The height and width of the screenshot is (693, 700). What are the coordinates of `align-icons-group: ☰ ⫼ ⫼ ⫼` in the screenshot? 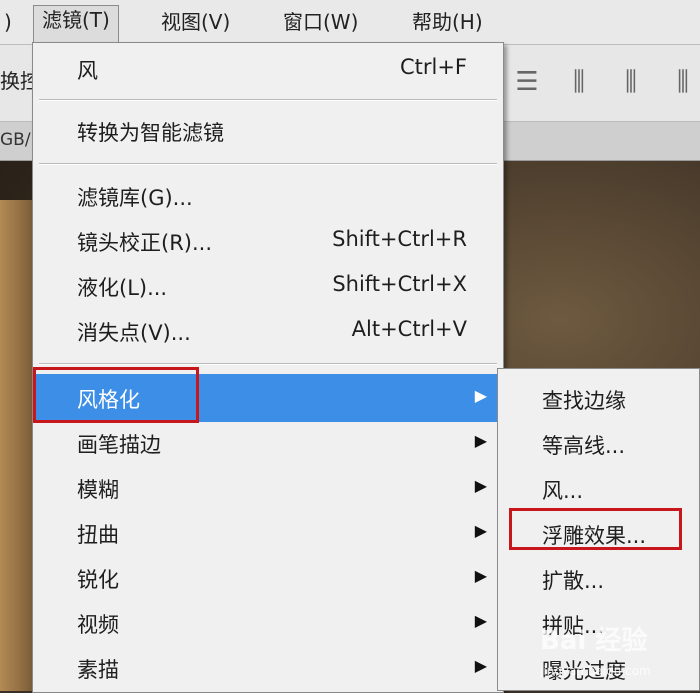 It's located at (604, 83).